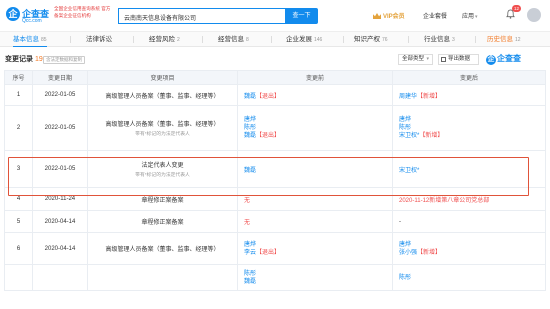 The height and width of the screenshot is (309, 550). Describe the element at coordinates (443, 59) in the screenshot. I see `export-icon` at that location.